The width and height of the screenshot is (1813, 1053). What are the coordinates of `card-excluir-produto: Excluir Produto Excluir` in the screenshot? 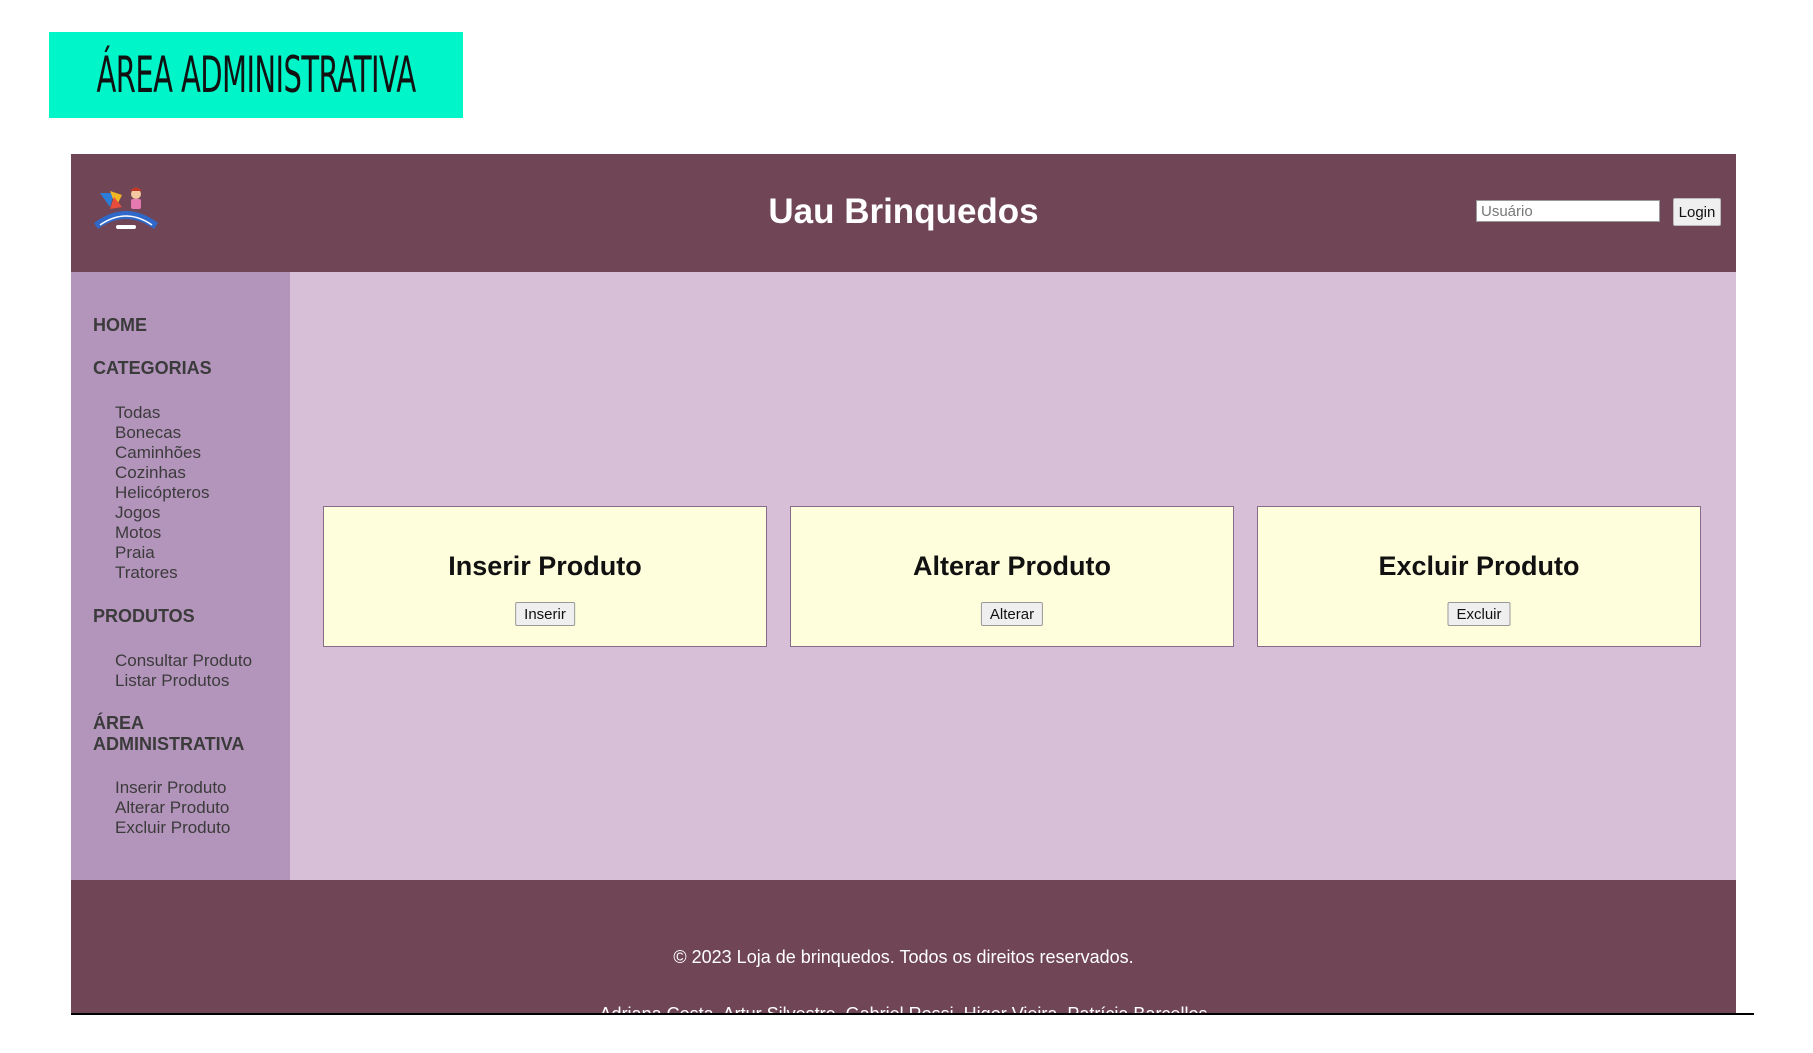 It's located at (1479, 576).